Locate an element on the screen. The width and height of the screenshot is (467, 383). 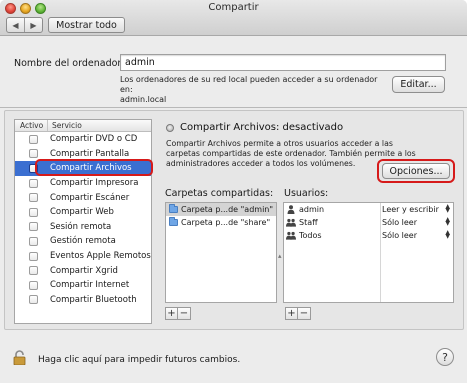
user-name: Staff is located at coordinates (308, 222).